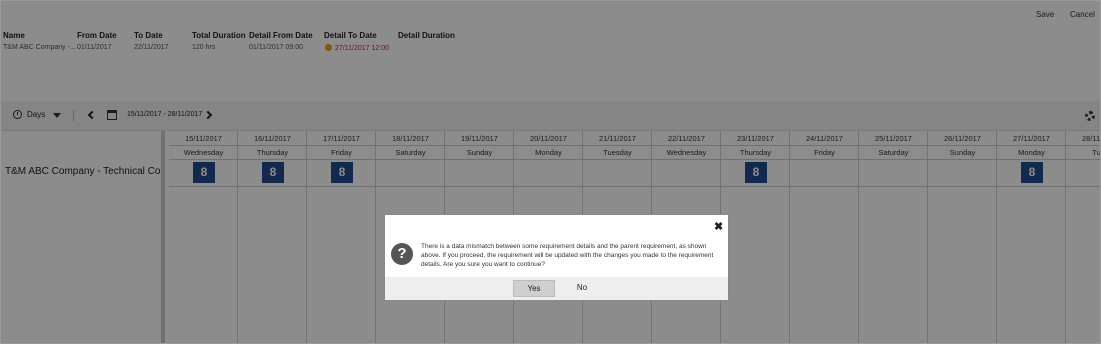 Image resolution: width=1101 pixels, height=344 pixels. What do you see at coordinates (556, 288) in the screenshot?
I see `dialog-footer: Yes No` at bounding box center [556, 288].